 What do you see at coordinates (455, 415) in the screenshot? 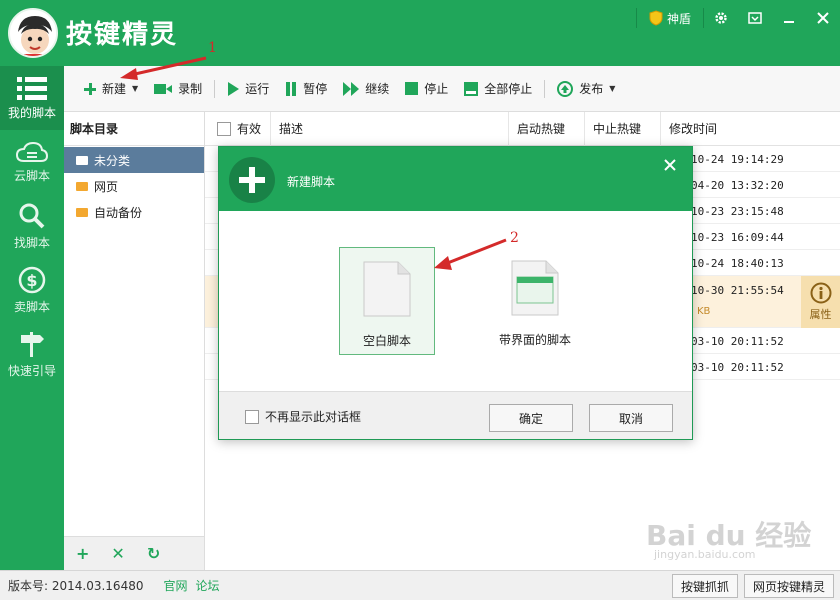
I see `dialog-footer: 不再显示此对话框 确定 取消` at bounding box center [455, 415].